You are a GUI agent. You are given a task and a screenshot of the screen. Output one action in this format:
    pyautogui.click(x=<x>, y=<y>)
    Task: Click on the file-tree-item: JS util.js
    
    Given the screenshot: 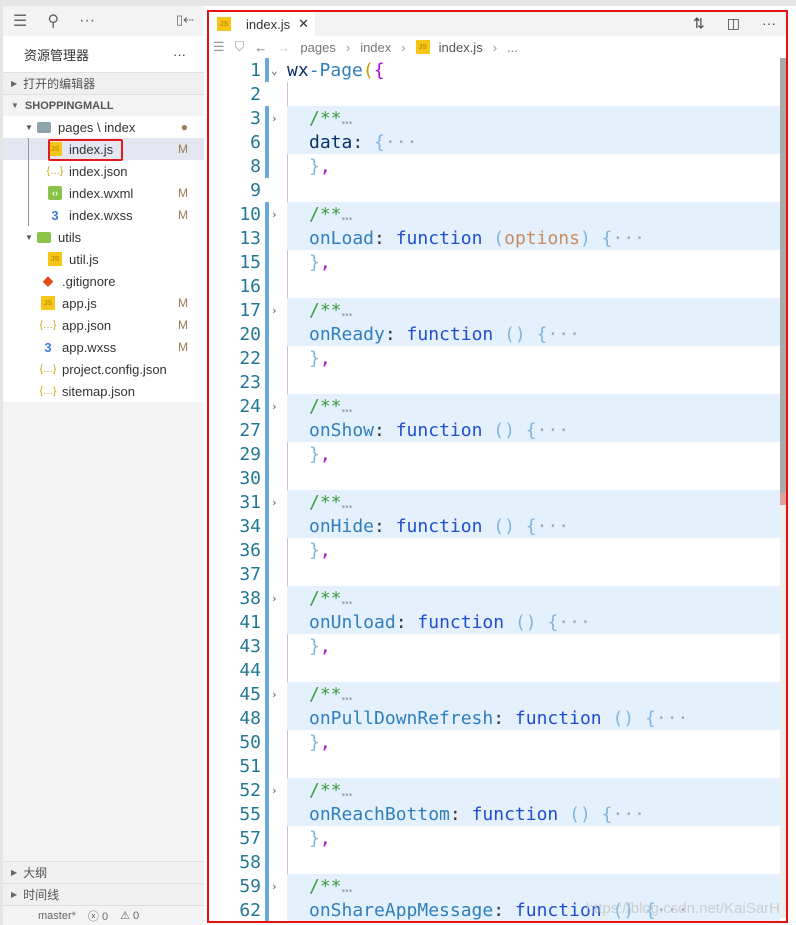 What is the action you would take?
    pyautogui.click(x=103, y=259)
    